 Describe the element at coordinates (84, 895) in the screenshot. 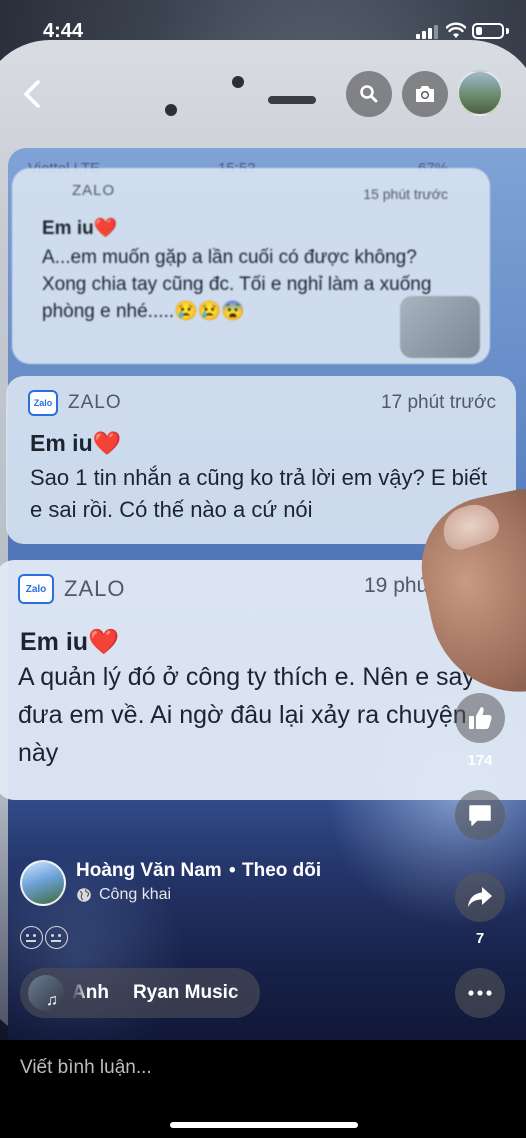

I see `globe-icon` at that location.